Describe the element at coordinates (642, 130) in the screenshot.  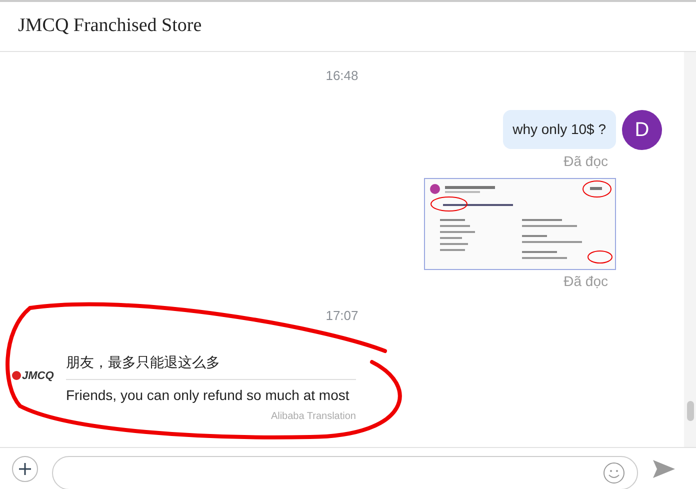
I see `user-avatar: D` at that location.